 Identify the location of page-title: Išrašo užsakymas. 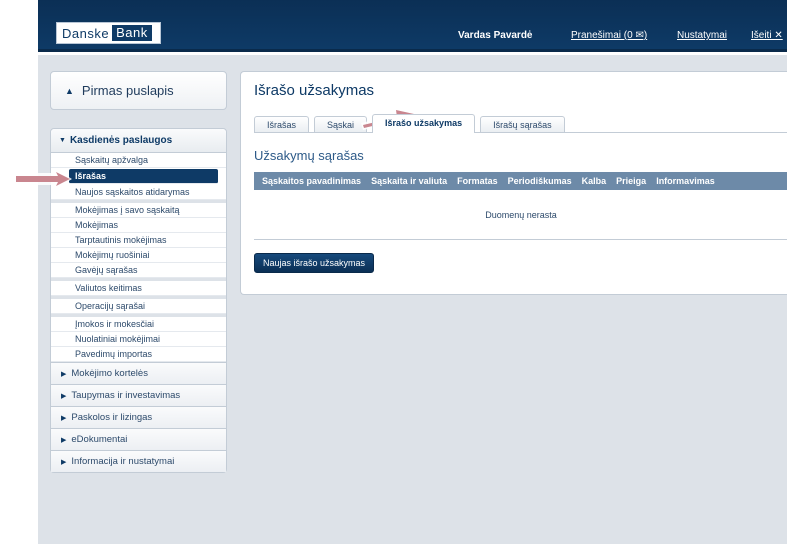
(314, 90).